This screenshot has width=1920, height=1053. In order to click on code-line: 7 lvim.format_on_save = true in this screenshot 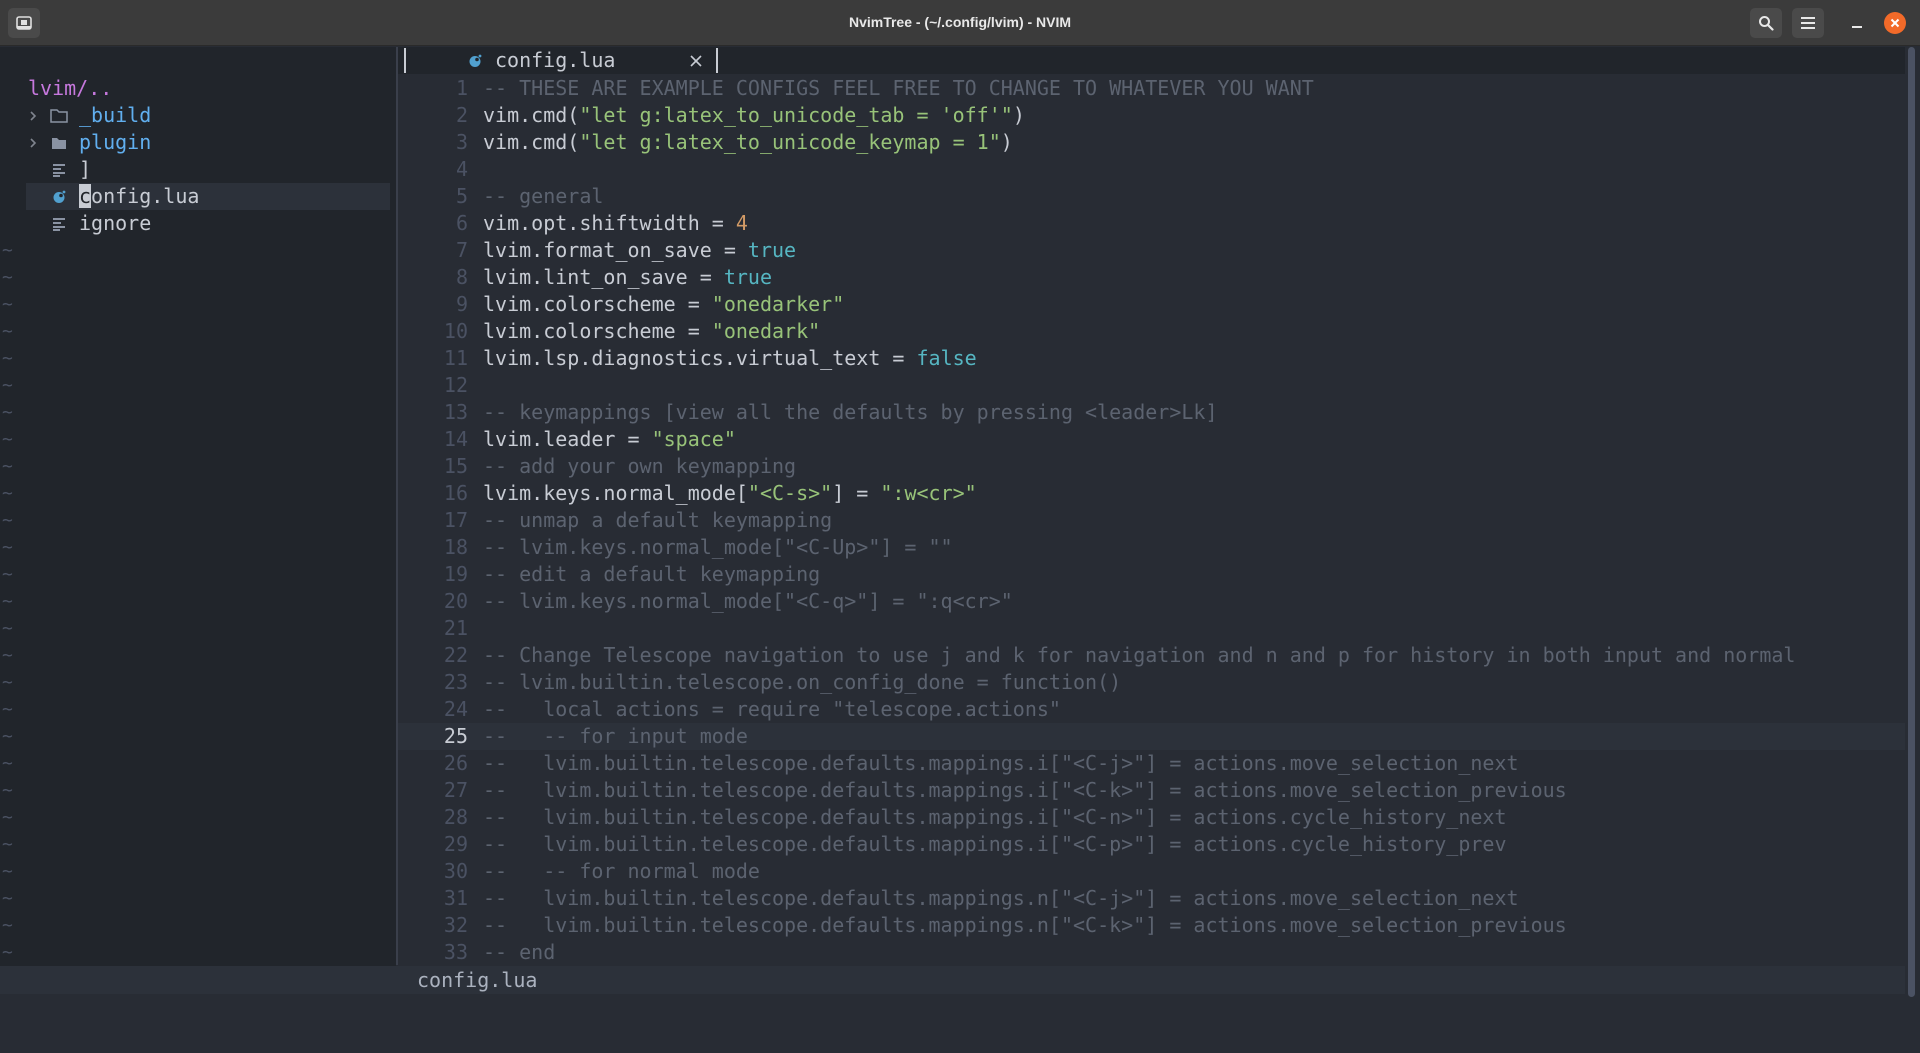, I will do `click(1151, 250)`.